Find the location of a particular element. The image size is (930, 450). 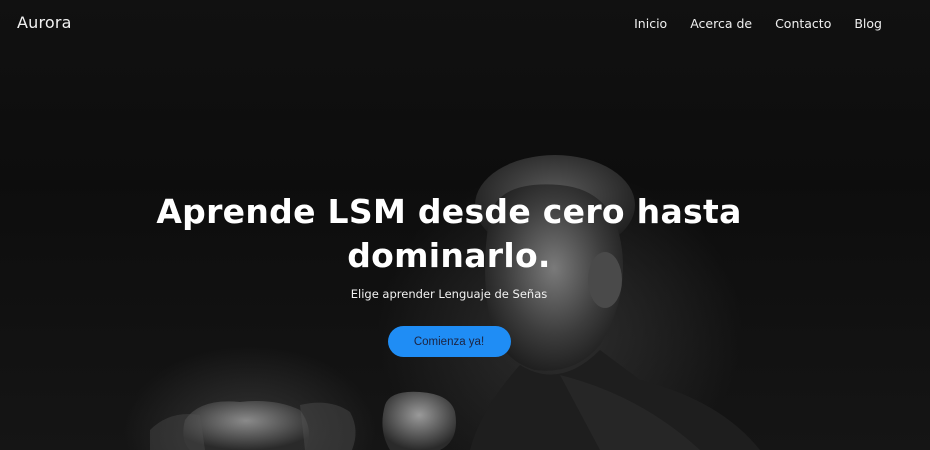

cta-button: Comienza ya! is located at coordinates (449, 341).